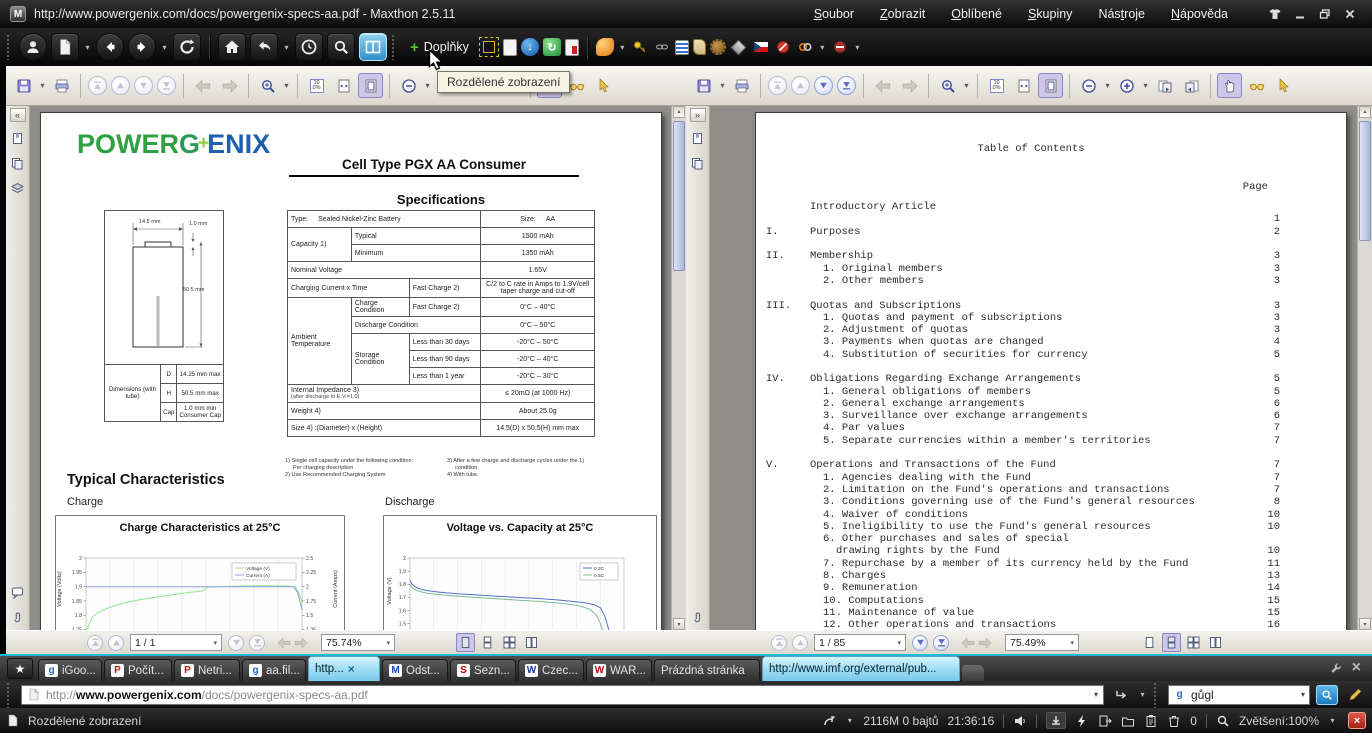 The image size is (1372, 733). What do you see at coordinates (18, 188) in the screenshot?
I see `layers-panel-icon` at bounding box center [18, 188].